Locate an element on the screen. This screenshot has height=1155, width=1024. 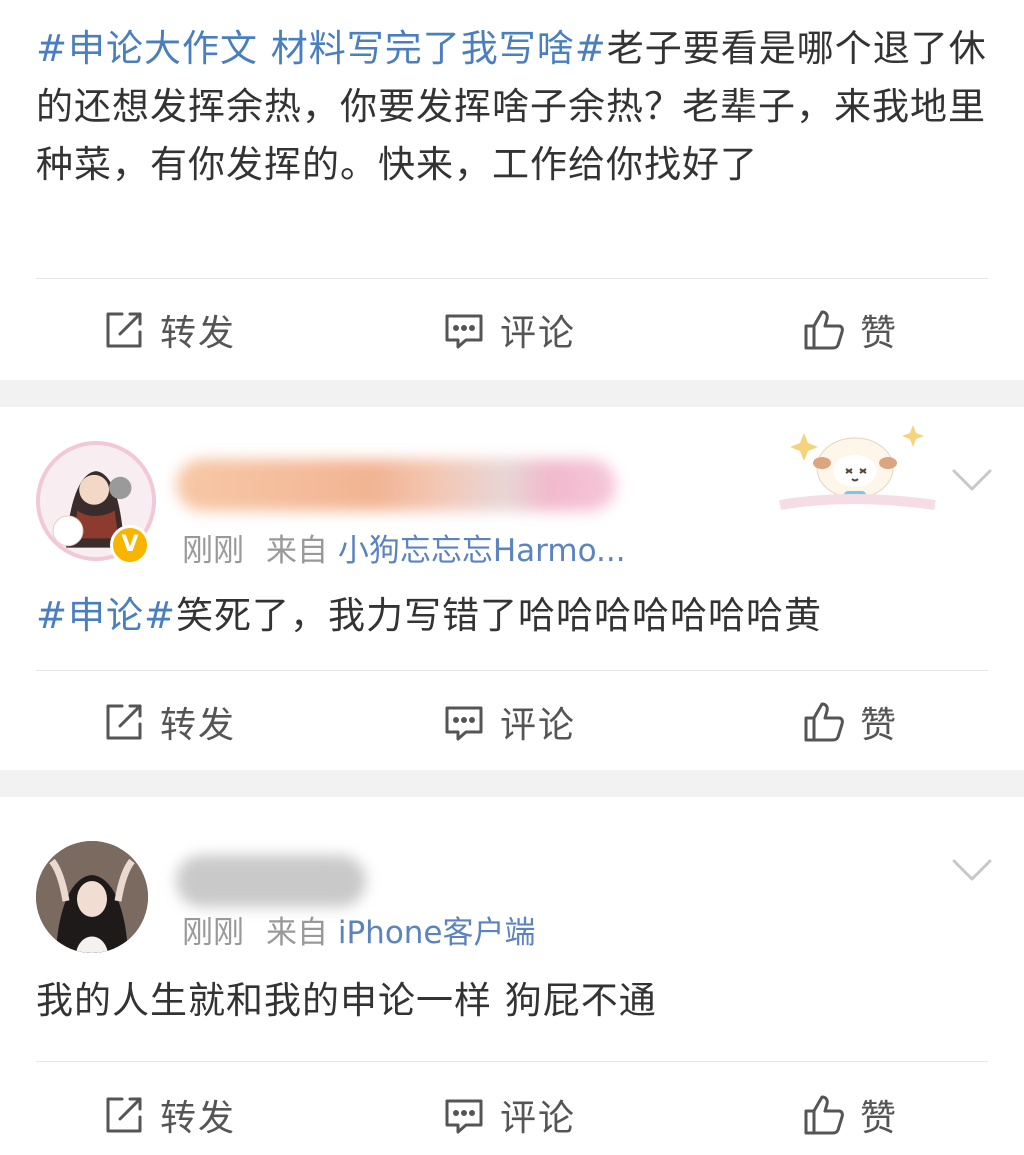
avatar-image is located at coordinates (92, 897).